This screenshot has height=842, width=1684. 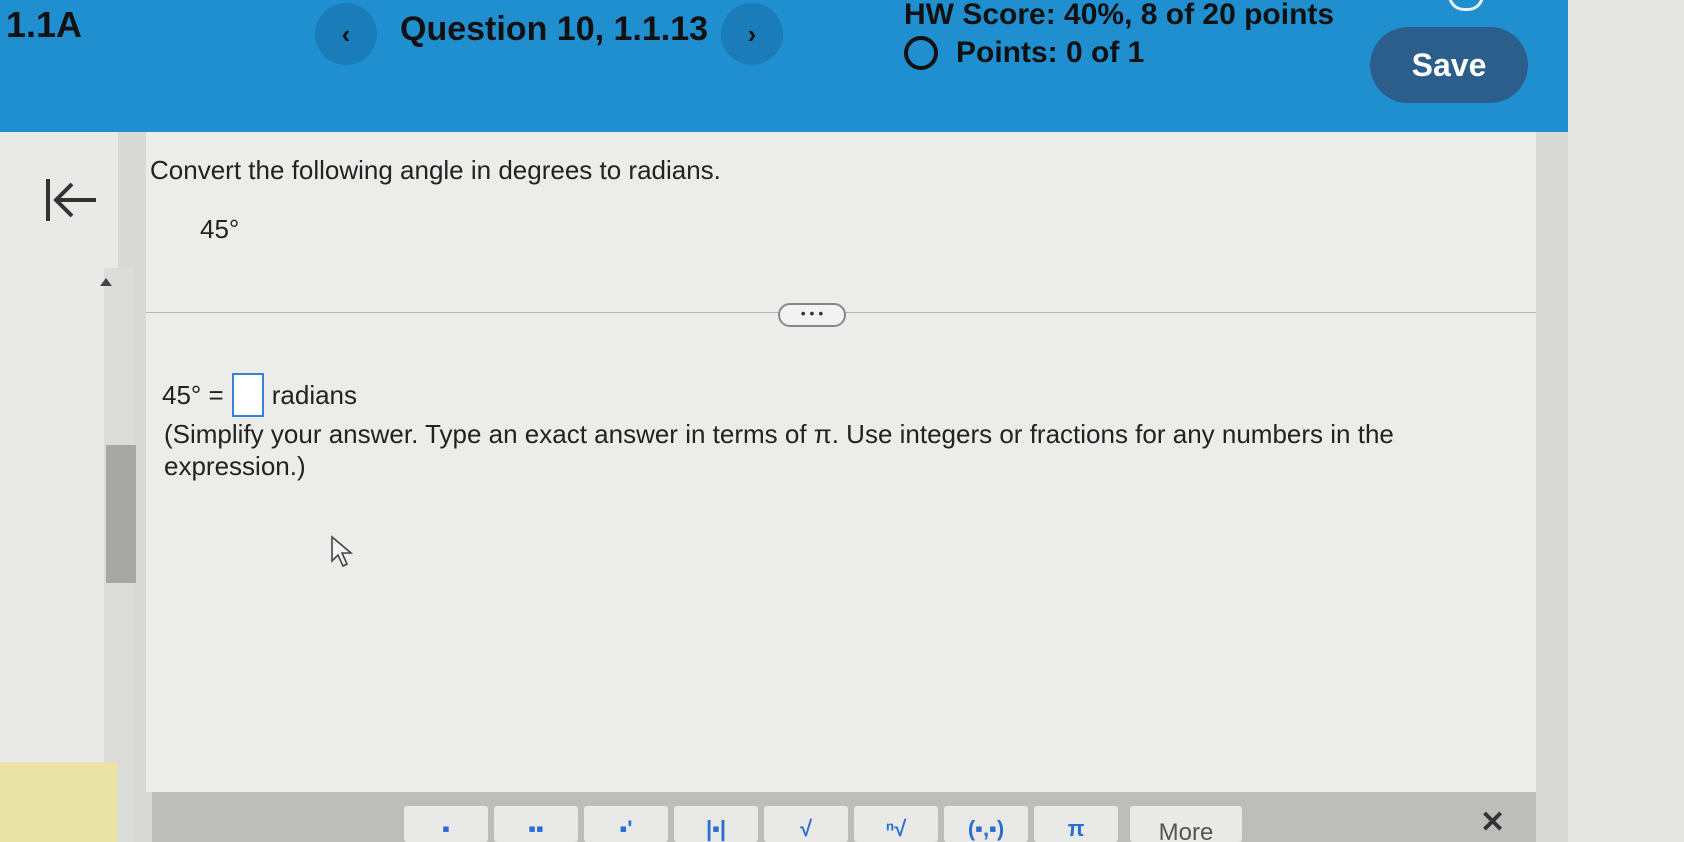 What do you see at coordinates (59, 802) in the screenshot?
I see `sticky-note` at bounding box center [59, 802].